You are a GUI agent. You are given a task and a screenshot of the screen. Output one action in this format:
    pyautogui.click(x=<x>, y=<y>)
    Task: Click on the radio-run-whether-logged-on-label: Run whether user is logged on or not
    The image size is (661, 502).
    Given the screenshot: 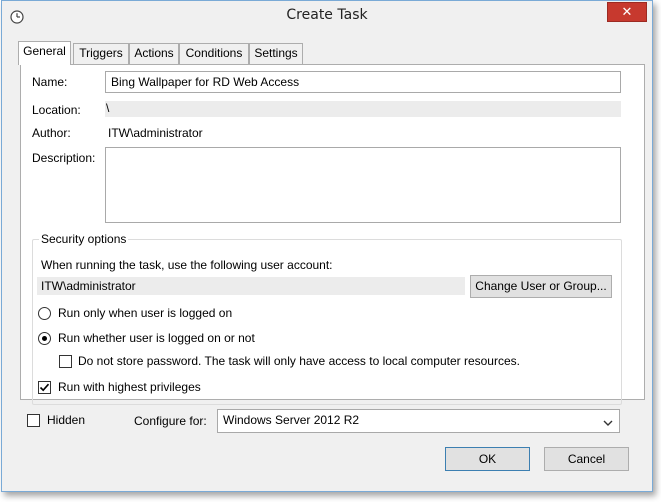 What is the action you would take?
    pyautogui.click(x=156, y=338)
    